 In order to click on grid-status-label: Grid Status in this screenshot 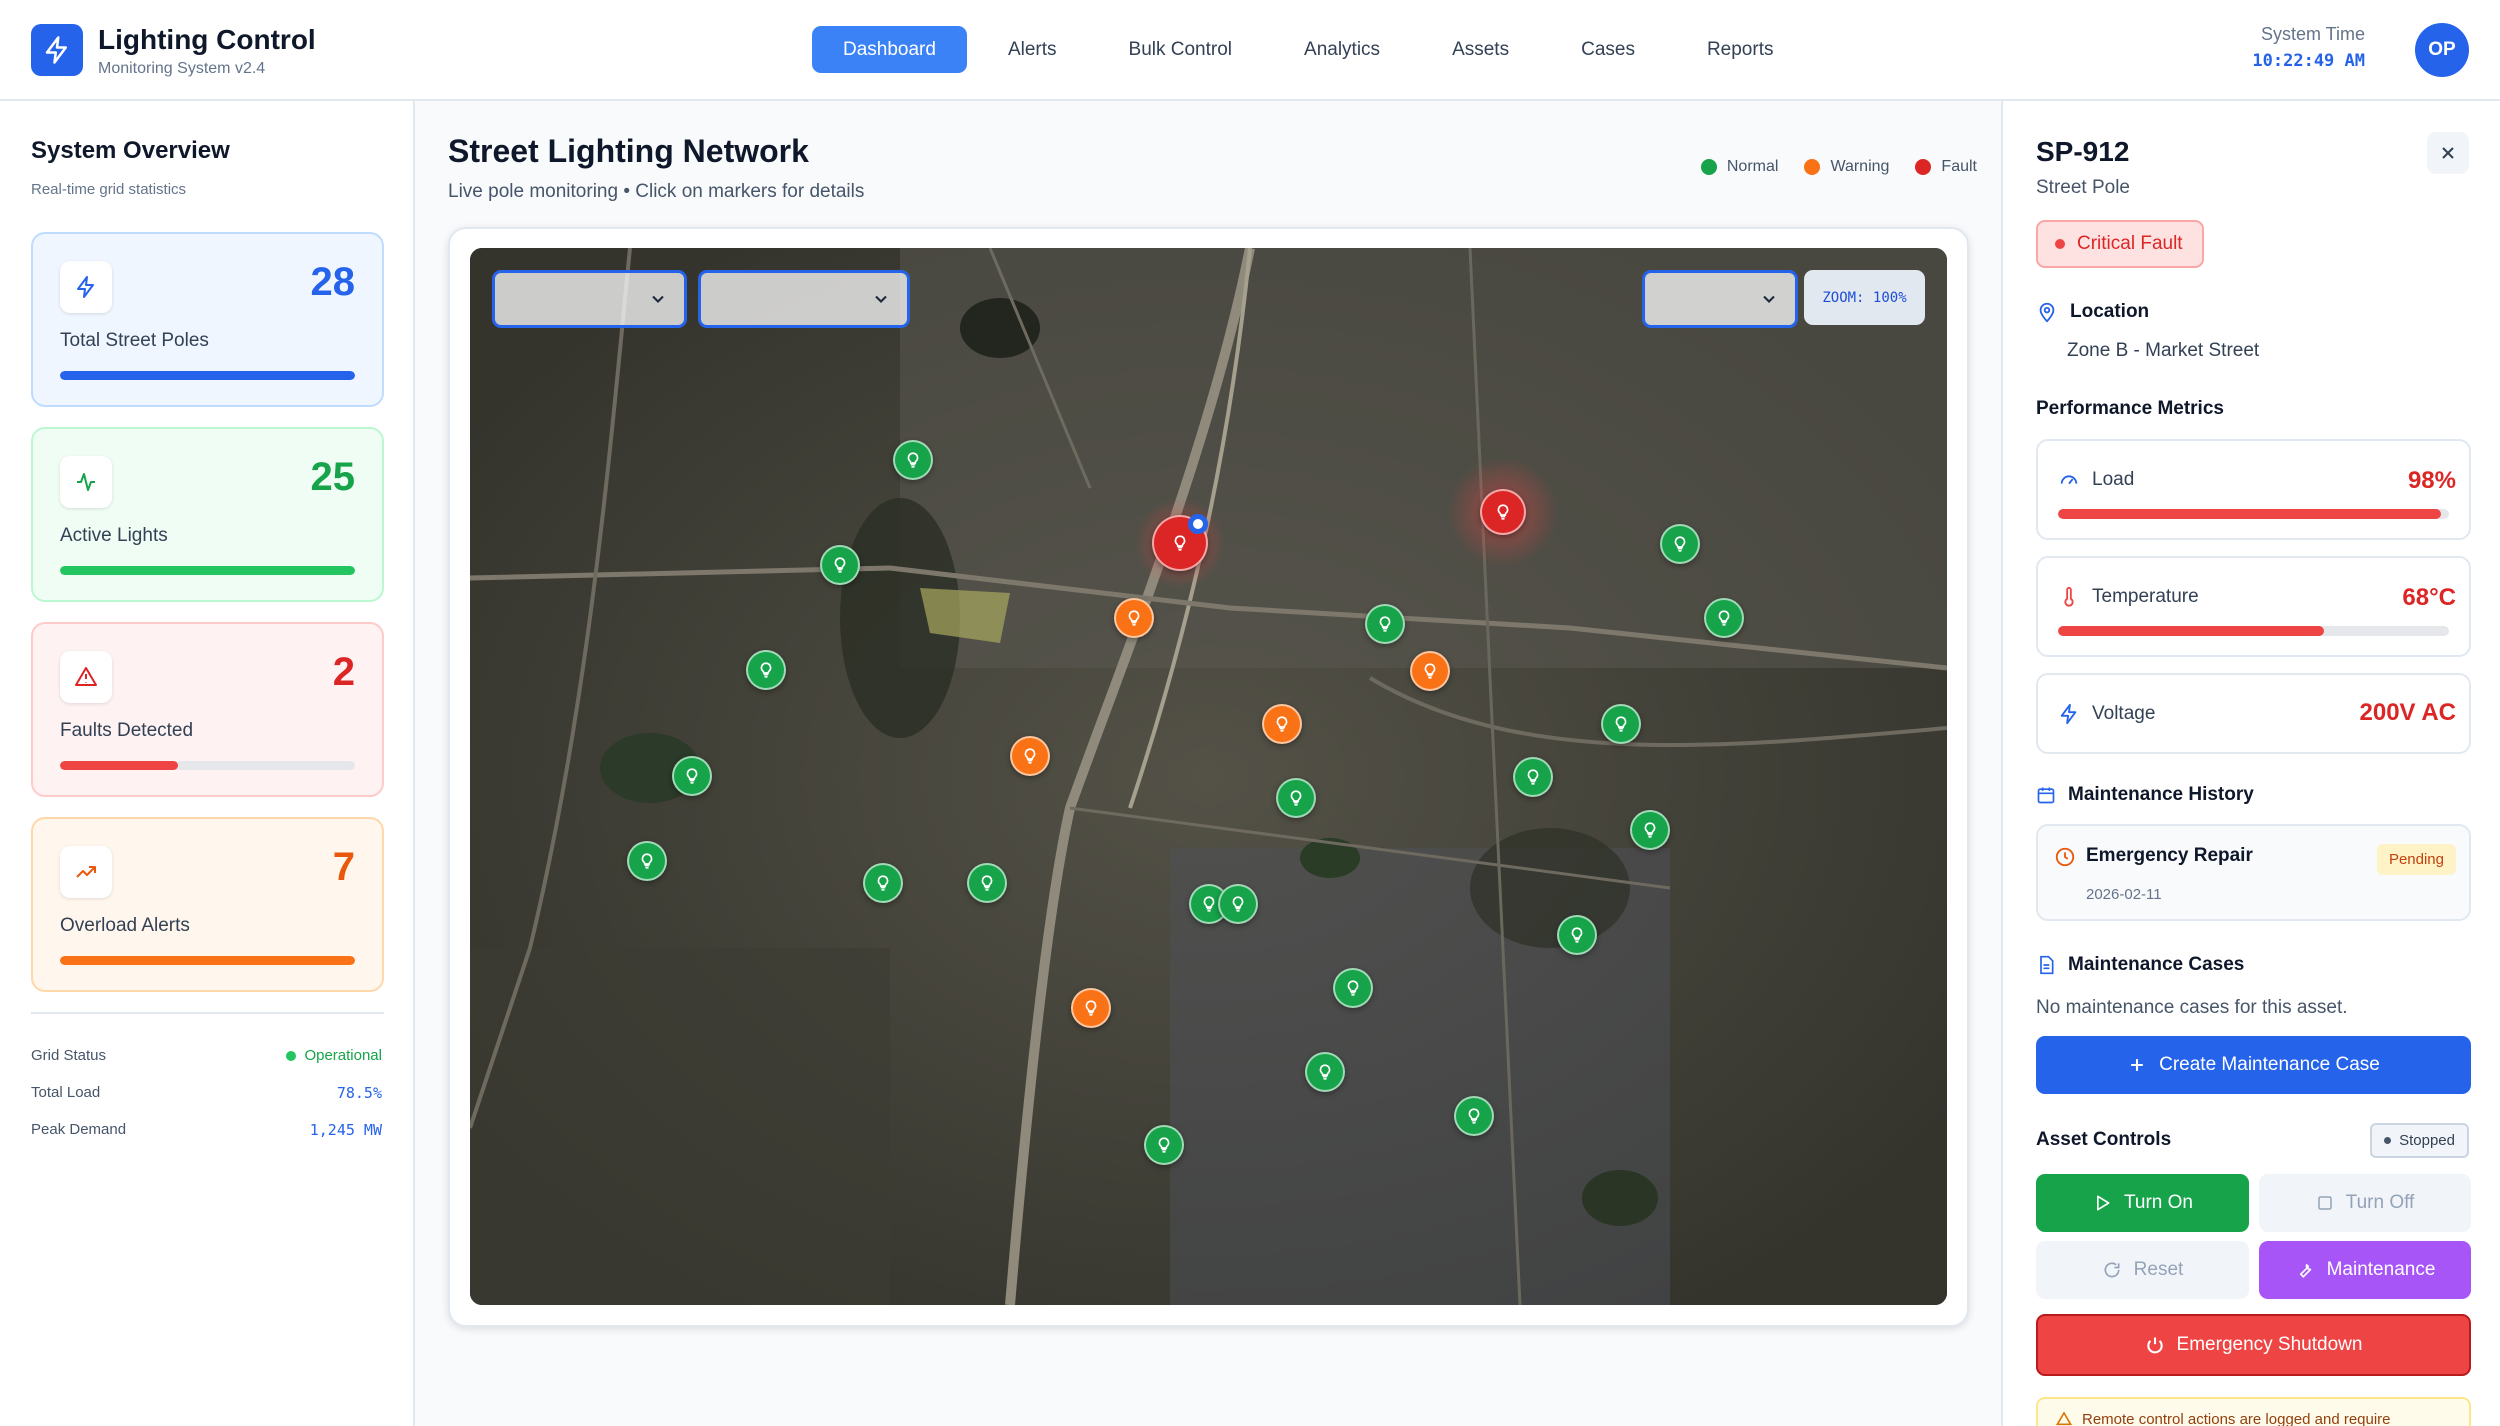, I will do `click(69, 1055)`.